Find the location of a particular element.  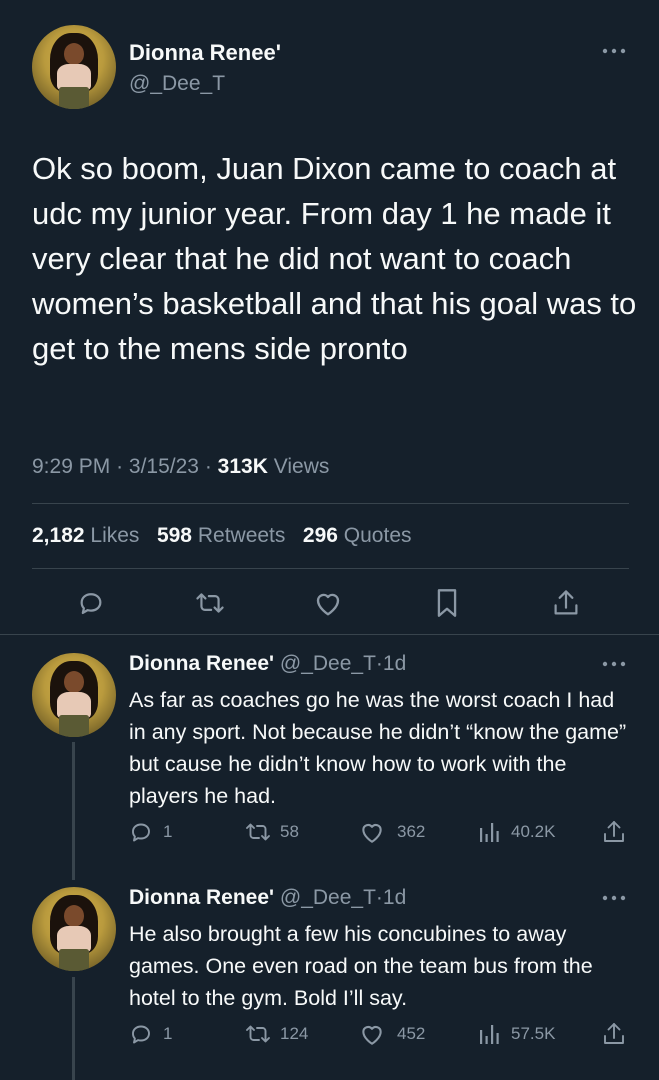

views-label: Views is located at coordinates (301, 466).